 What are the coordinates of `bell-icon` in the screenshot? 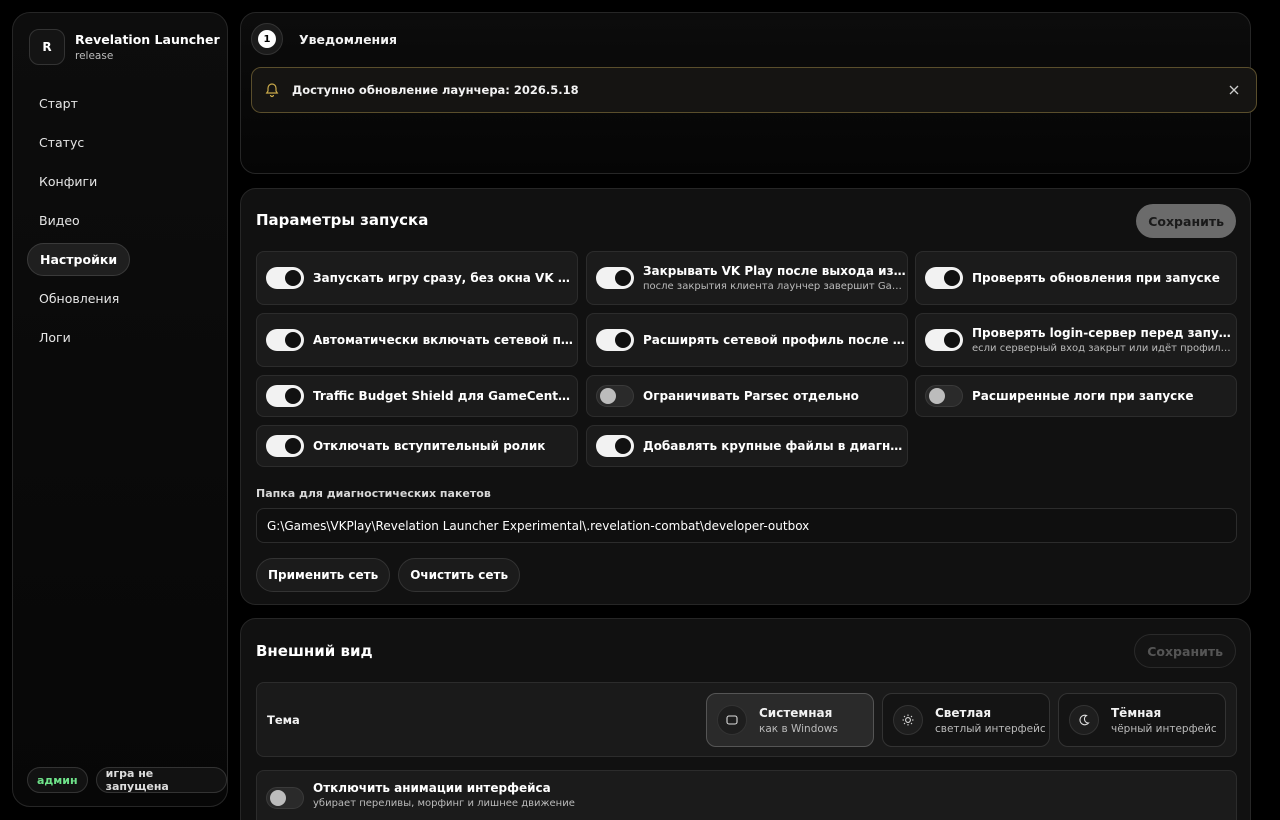 It's located at (272, 90).